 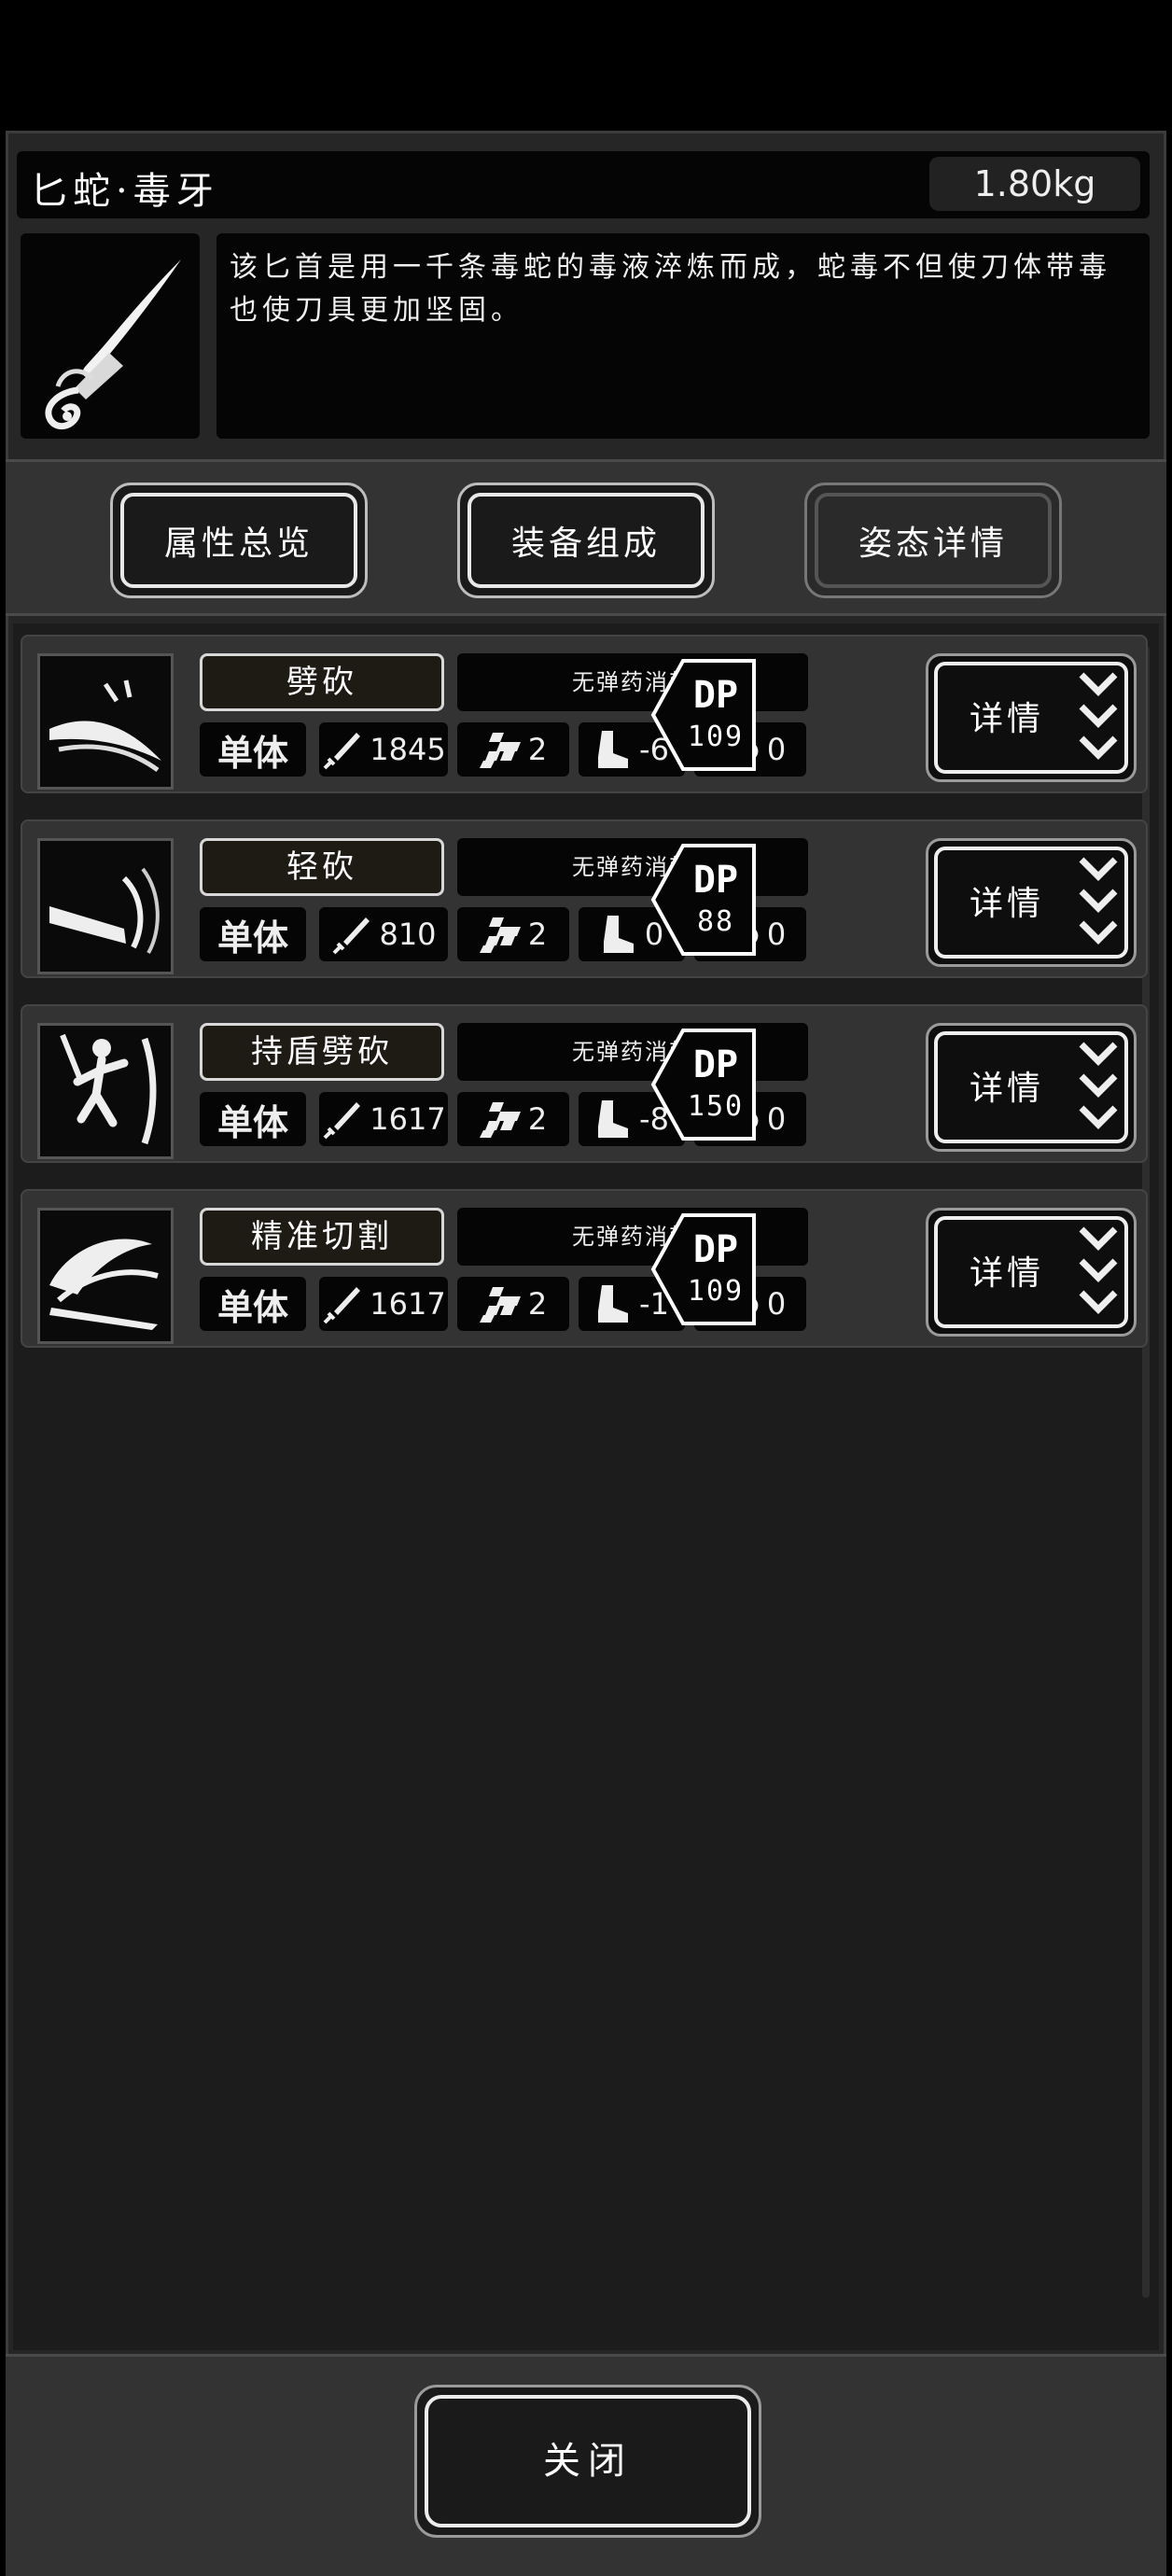 I want to click on skill-row: 持盾劈砍 无弹药消耗 单体 1617 2 -8 0 DP 150 详情, so click(x=584, y=1083).